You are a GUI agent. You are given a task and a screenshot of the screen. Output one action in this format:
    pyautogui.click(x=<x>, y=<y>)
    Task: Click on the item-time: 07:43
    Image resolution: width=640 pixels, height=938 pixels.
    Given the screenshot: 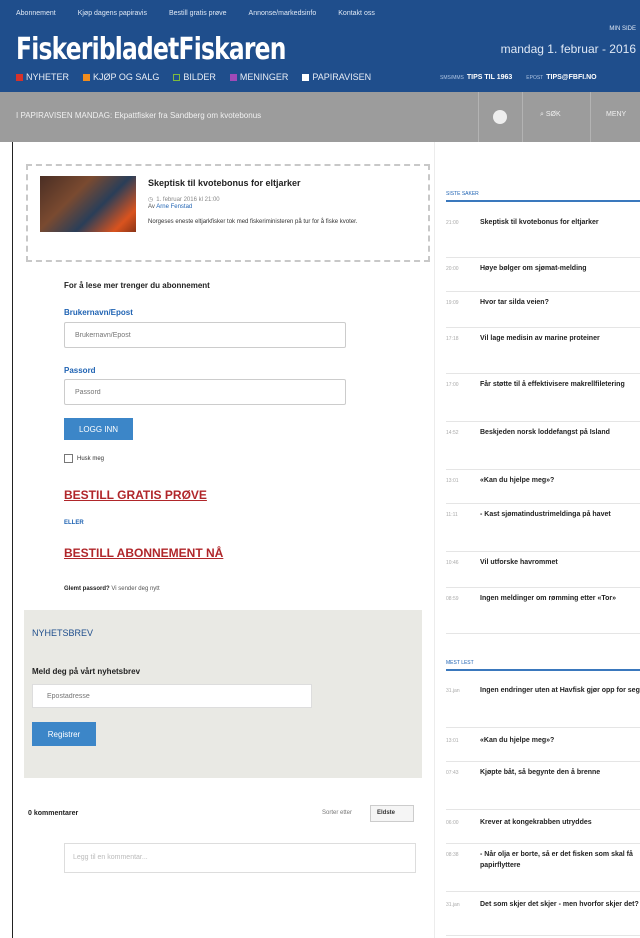 What is the action you would take?
    pyautogui.click(x=452, y=773)
    